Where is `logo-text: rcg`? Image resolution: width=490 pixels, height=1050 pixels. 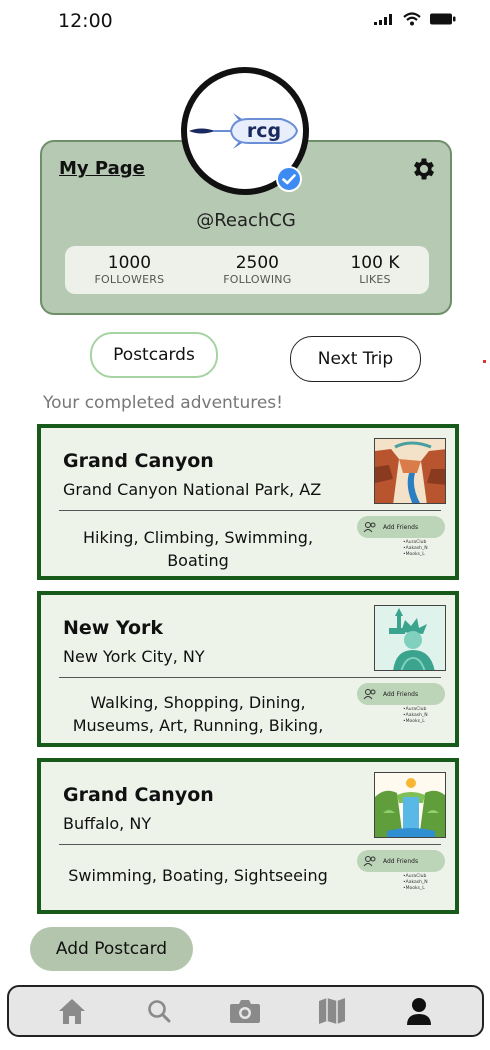 logo-text: rcg is located at coordinates (264, 131).